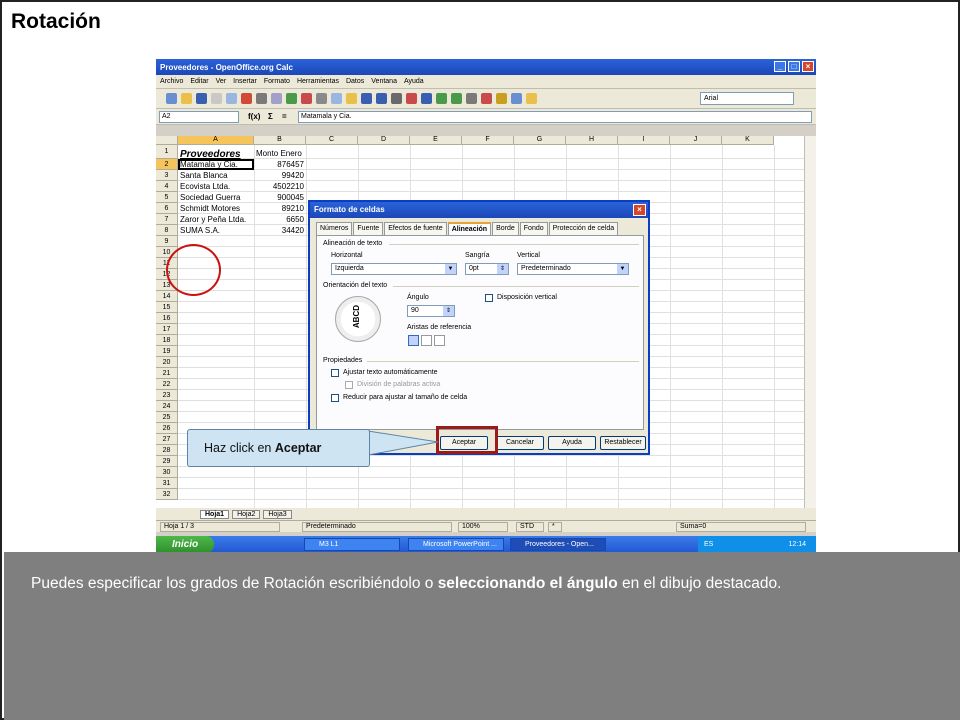  I want to click on row-header: 9, so click(167, 241).